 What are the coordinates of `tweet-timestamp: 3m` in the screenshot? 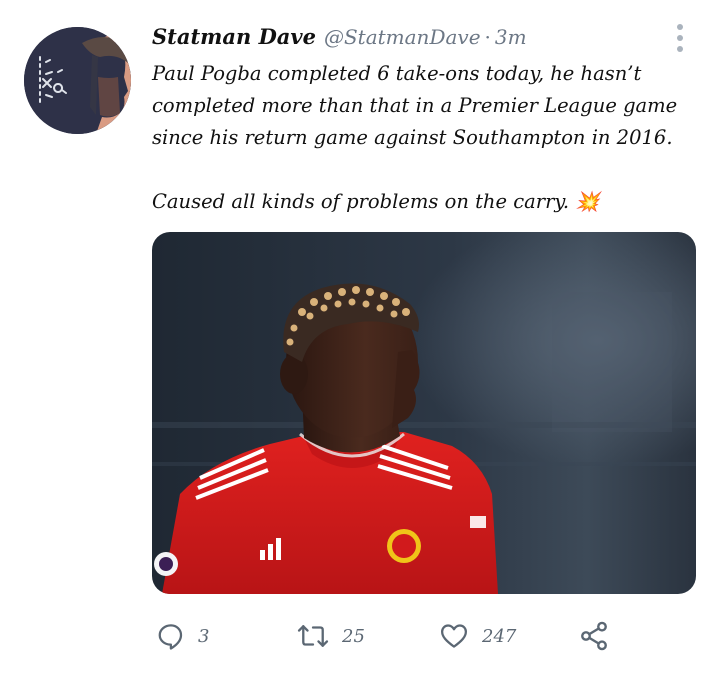 It's located at (511, 37).